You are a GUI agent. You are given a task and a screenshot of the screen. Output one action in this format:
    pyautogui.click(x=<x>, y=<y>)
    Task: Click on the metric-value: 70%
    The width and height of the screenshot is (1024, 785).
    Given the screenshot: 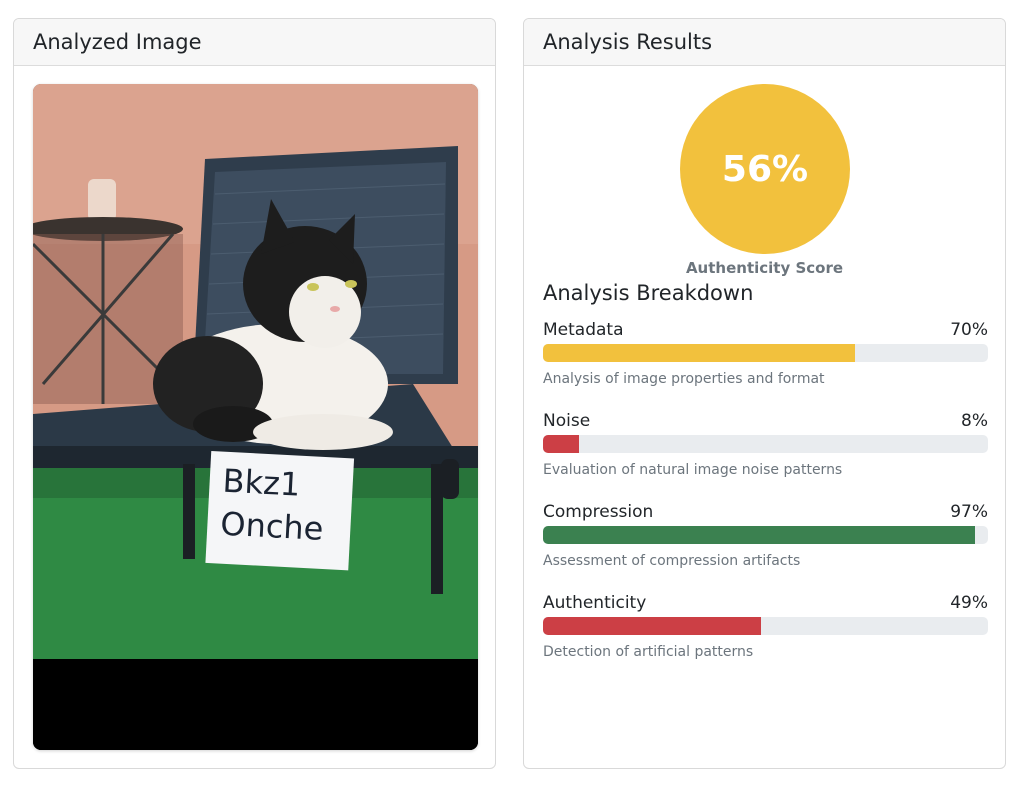 What is the action you would take?
    pyautogui.click(x=969, y=330)
    